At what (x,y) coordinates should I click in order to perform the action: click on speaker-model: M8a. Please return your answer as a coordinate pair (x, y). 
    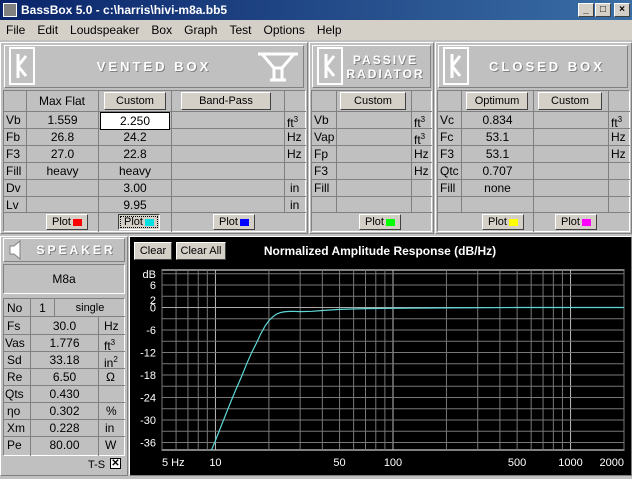
    Looking at the image, I should click on (64, 279).